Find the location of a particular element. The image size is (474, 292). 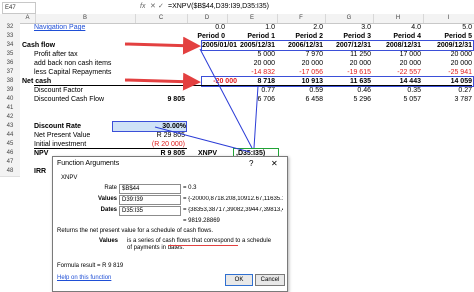

dates-label: Dates is located at coordinates (108, 210).